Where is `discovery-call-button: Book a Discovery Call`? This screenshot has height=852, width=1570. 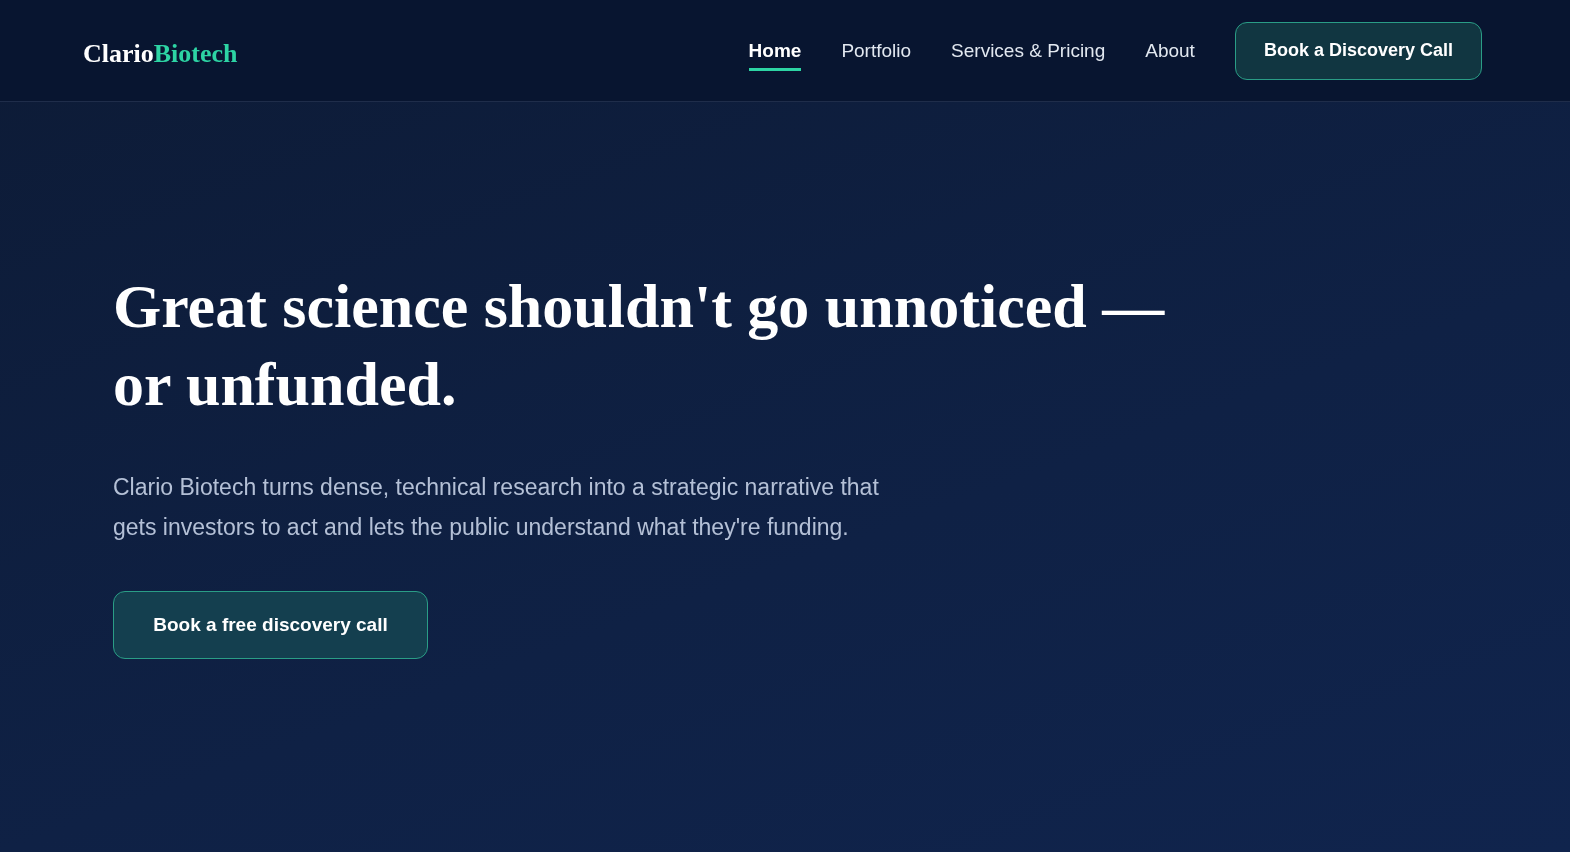
discovery-call-button: Book a Discovery Call is located at coordinates (1358, 50).